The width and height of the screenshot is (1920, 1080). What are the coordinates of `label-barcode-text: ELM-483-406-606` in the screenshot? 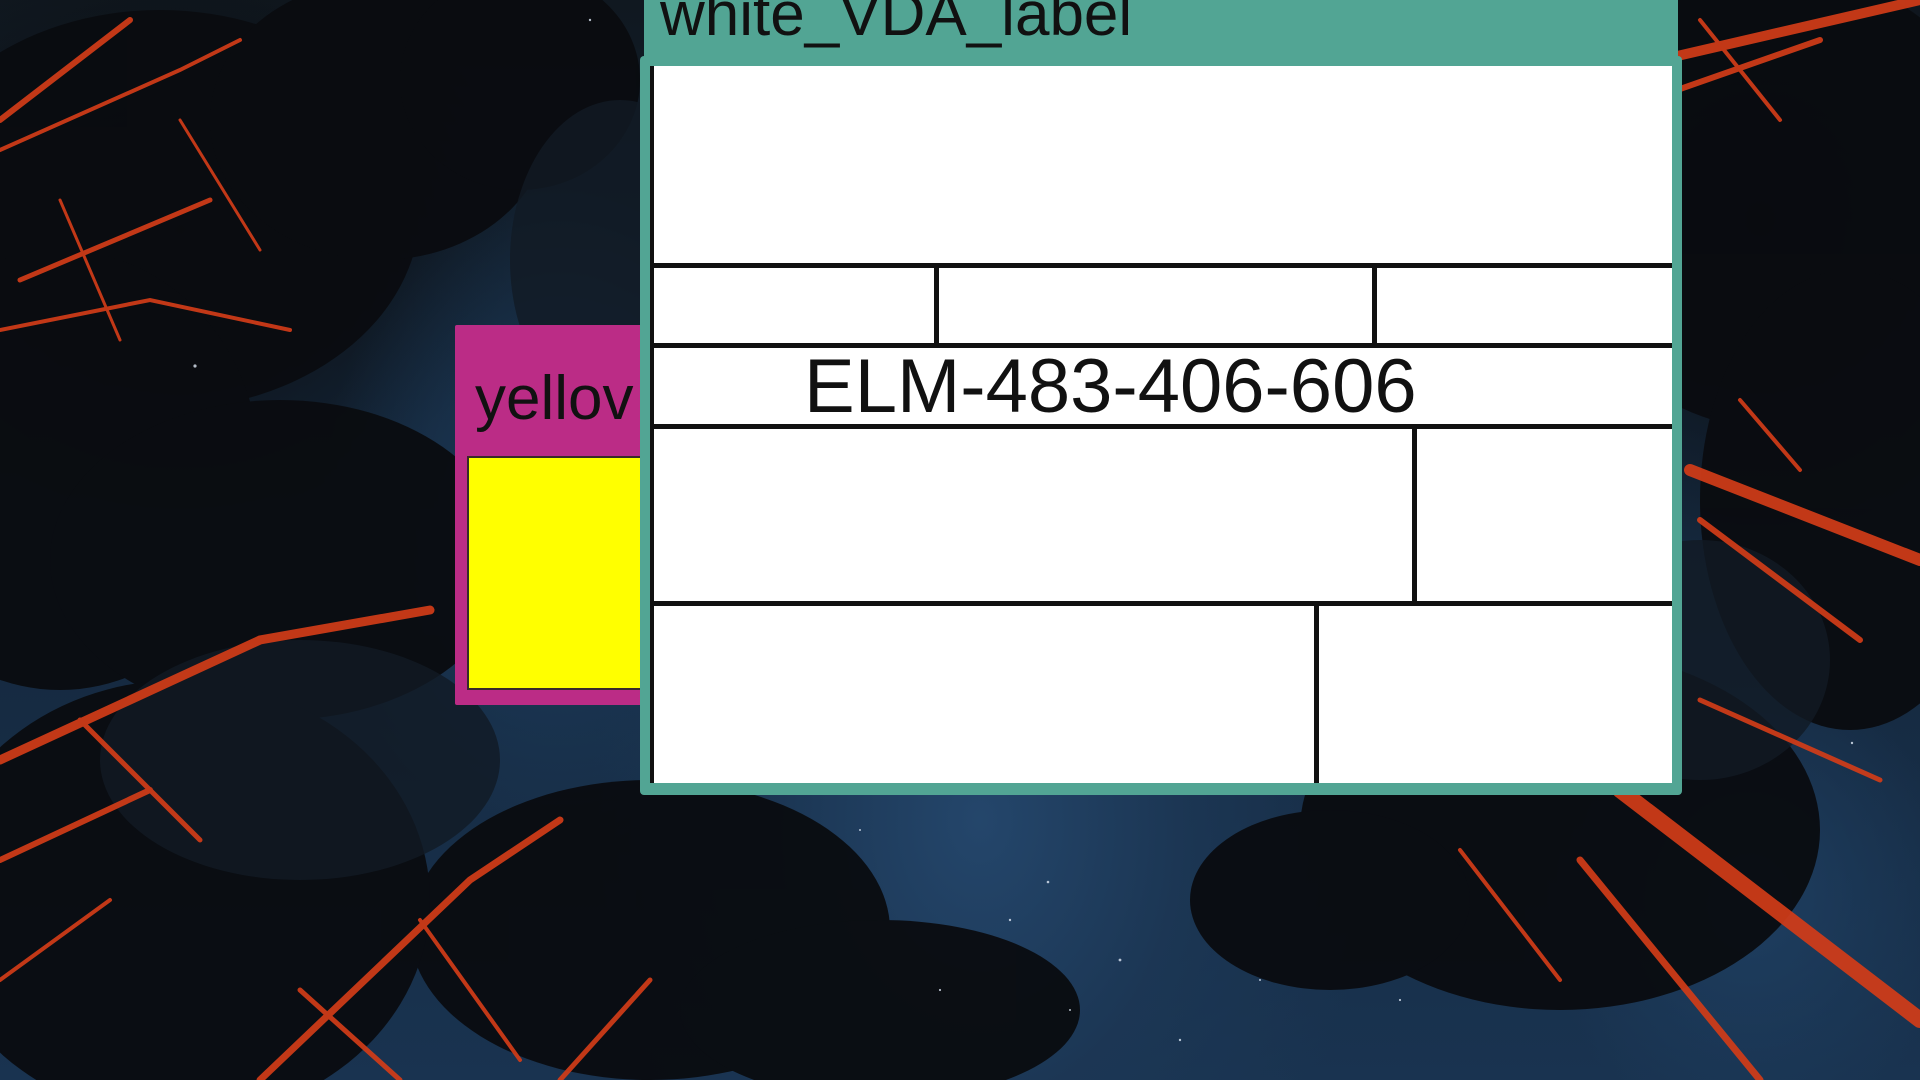 It's located at (1110, 386).